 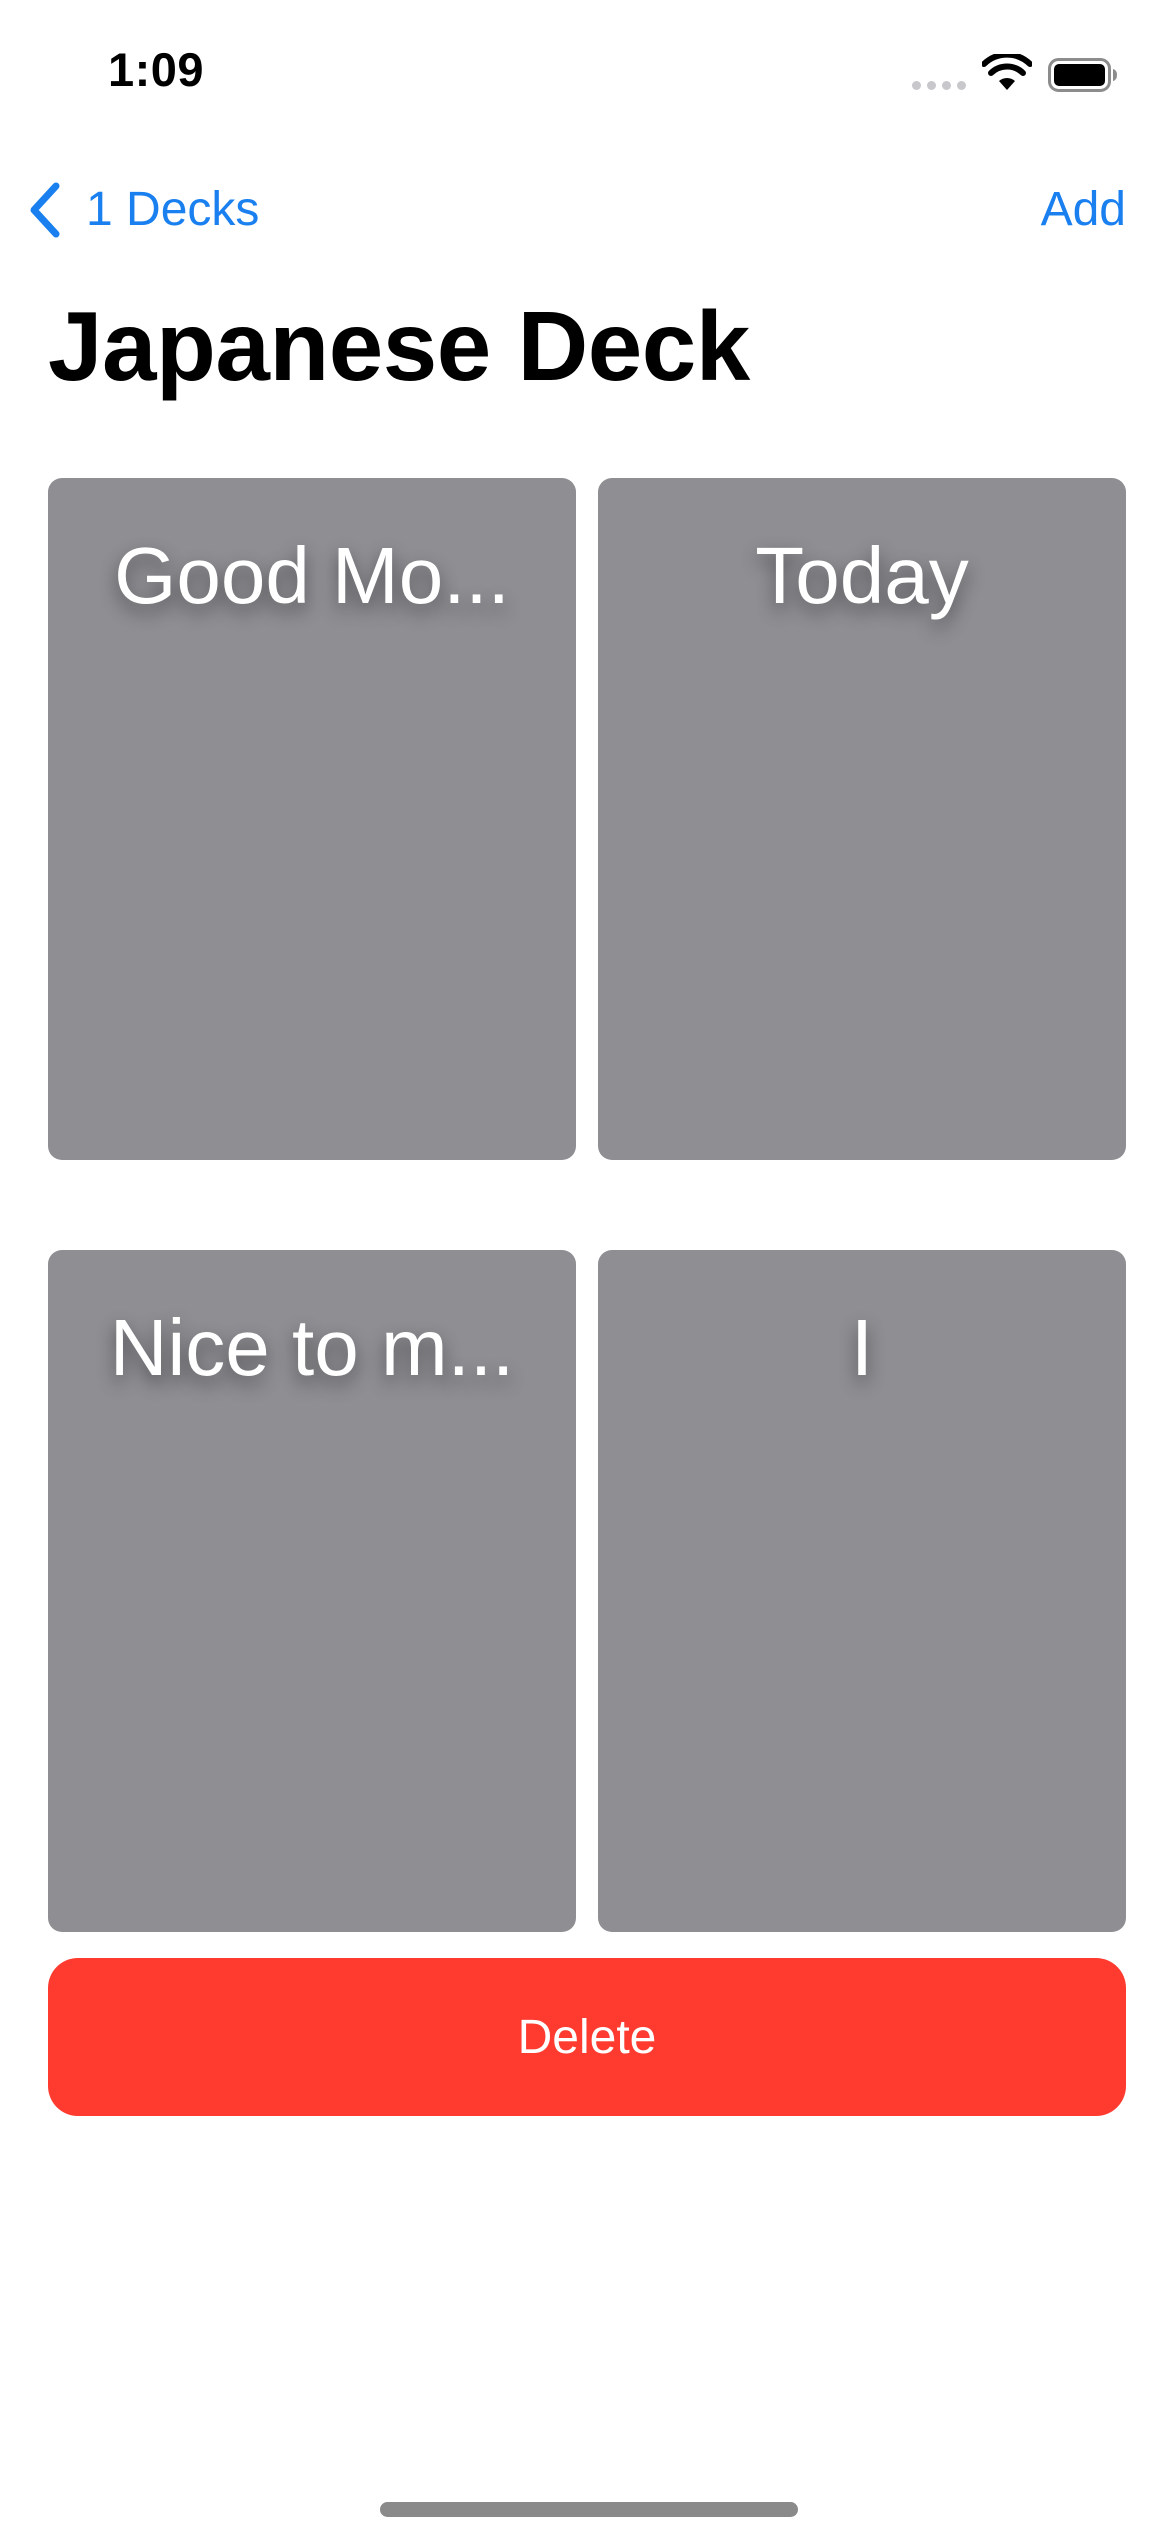 What do you see at coordinates (589, 2509) in the screenshot?
I see `home-indicator` at bounding box center [589, 2509].